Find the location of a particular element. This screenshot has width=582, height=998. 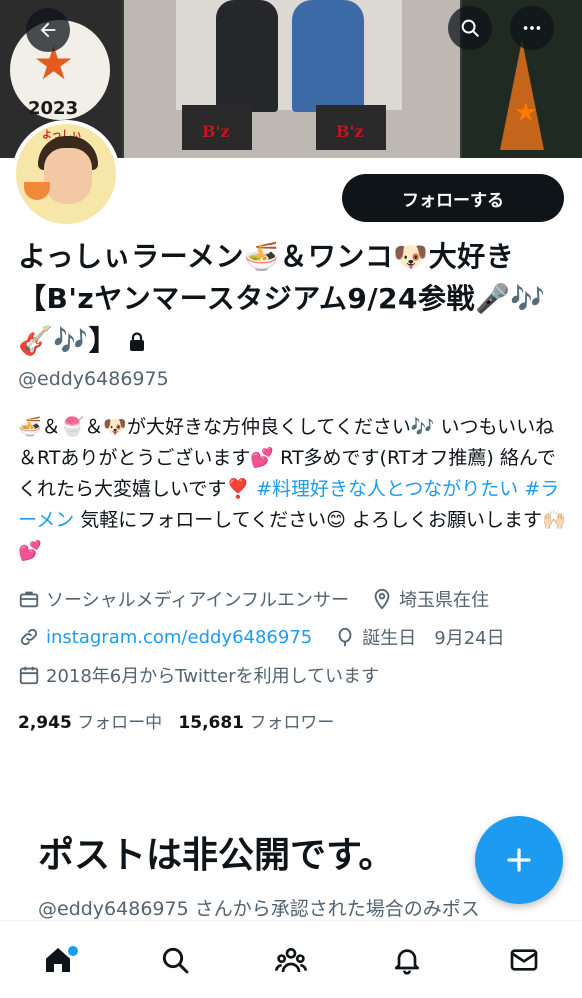

avatar-image: よっしぃ is located at coordinates (66, 174).